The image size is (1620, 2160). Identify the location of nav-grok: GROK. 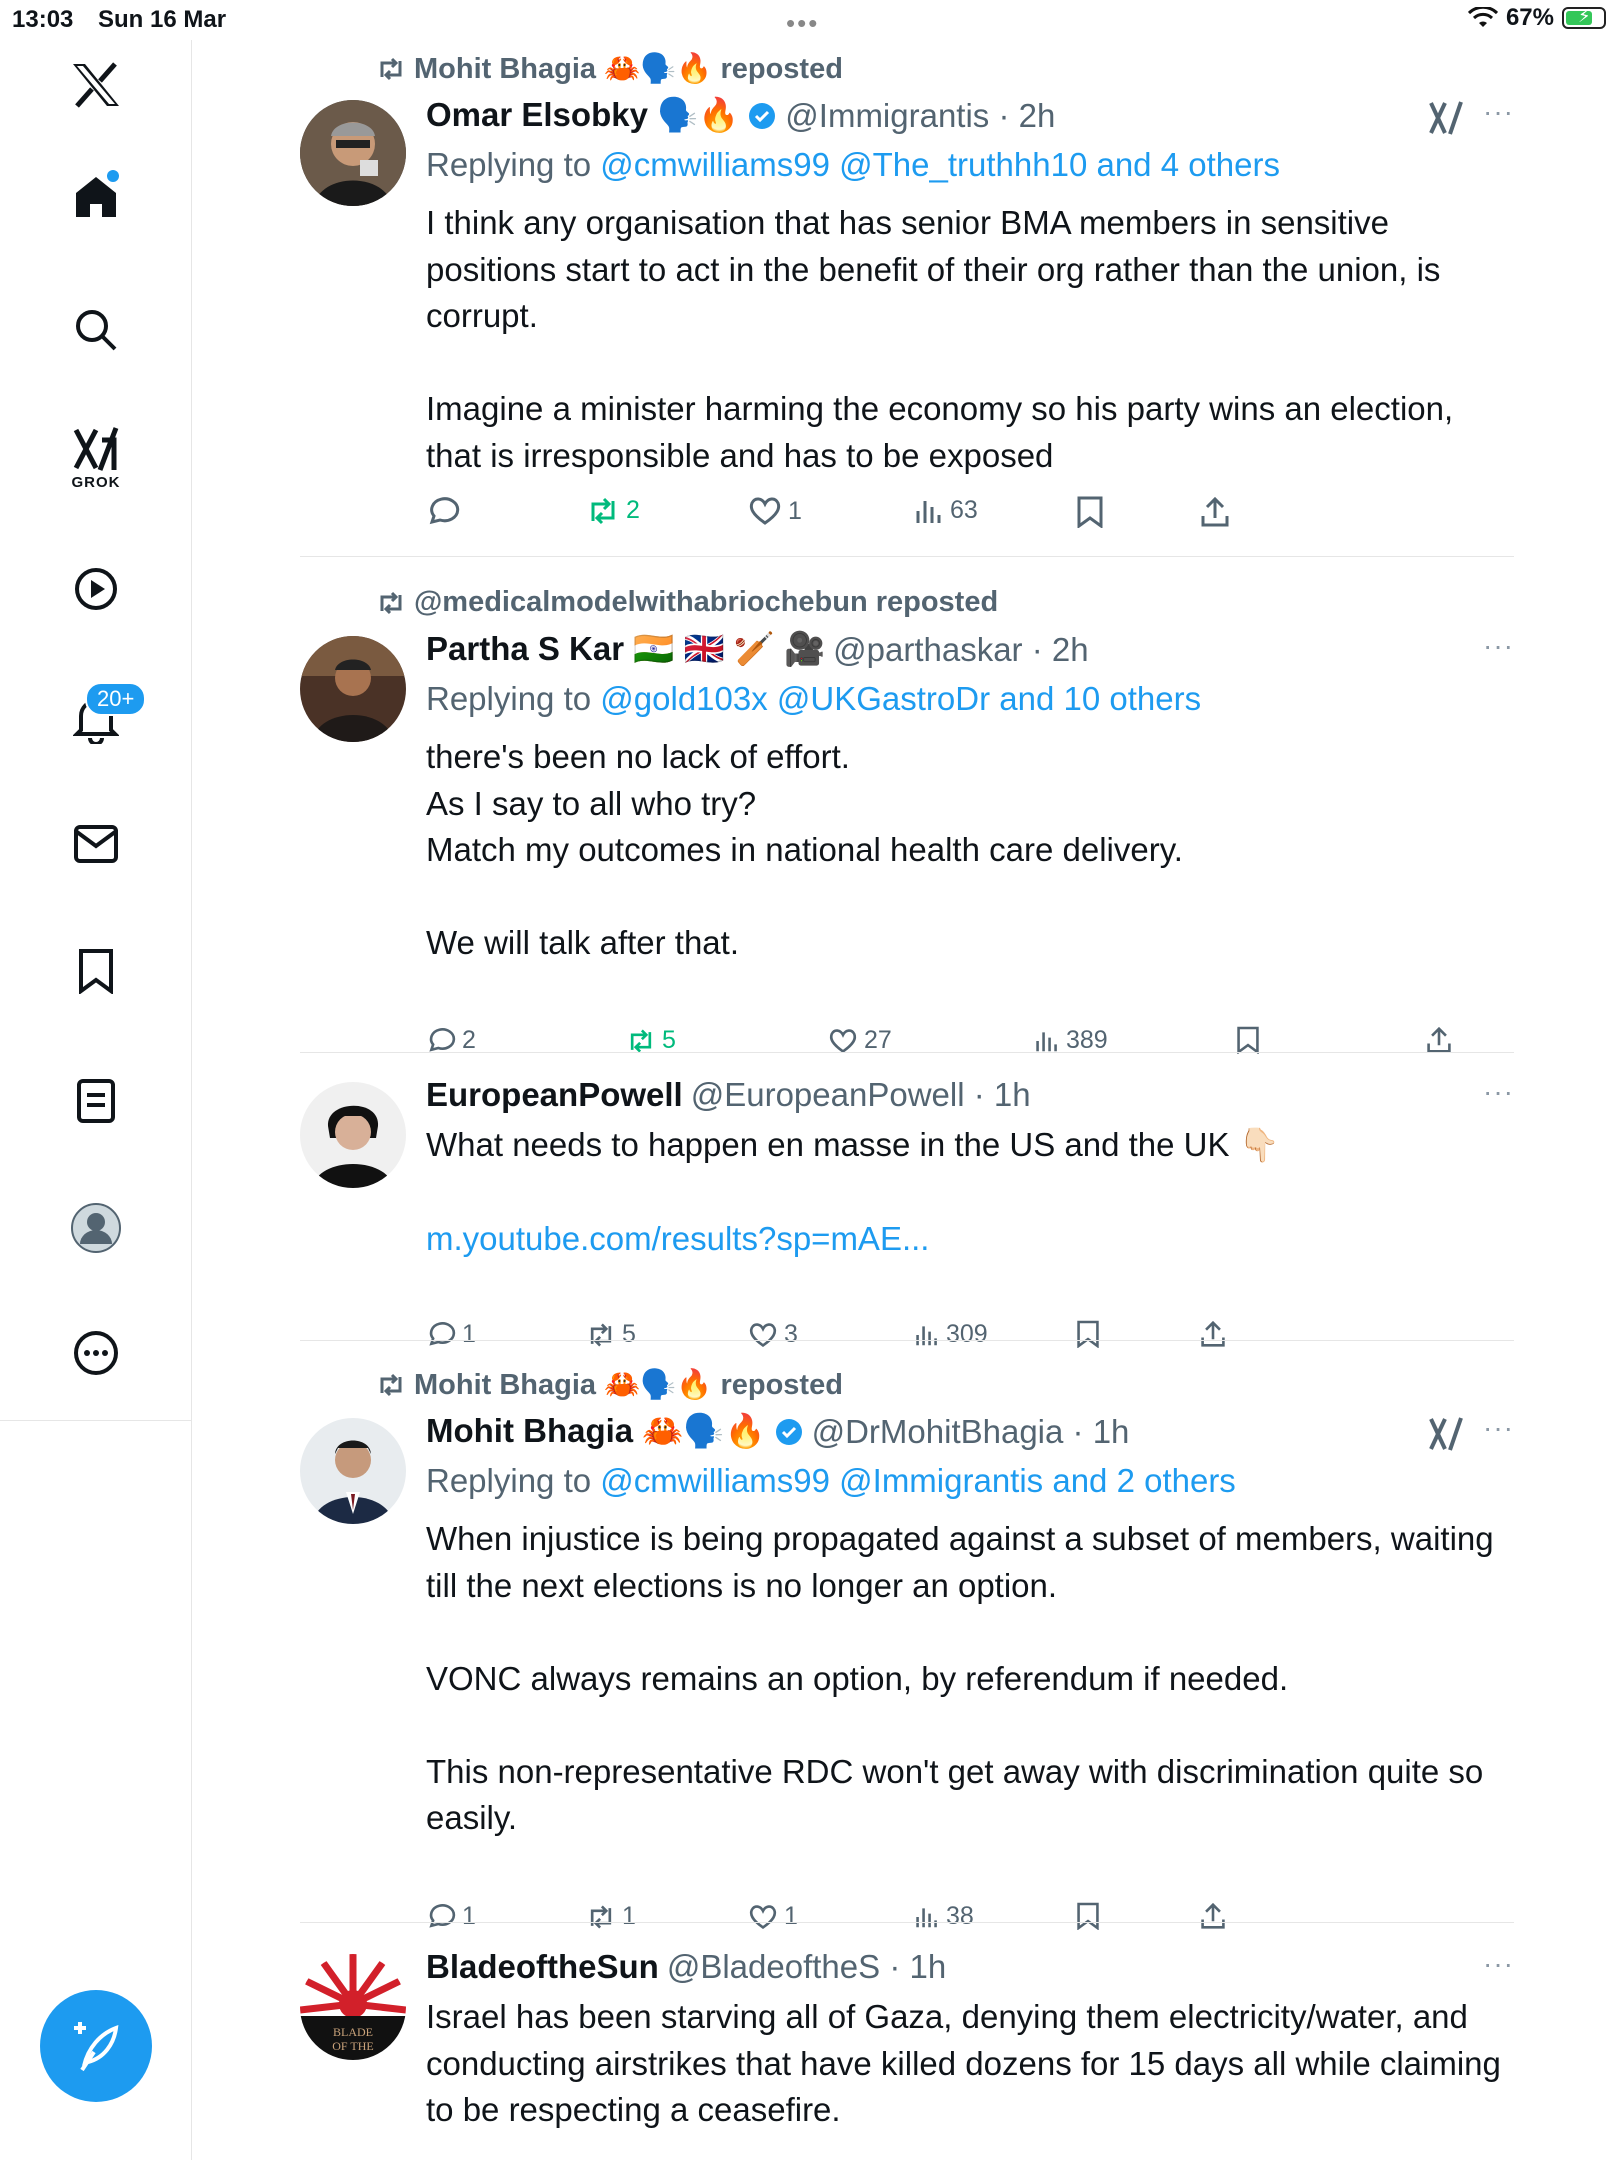
(96, 458).